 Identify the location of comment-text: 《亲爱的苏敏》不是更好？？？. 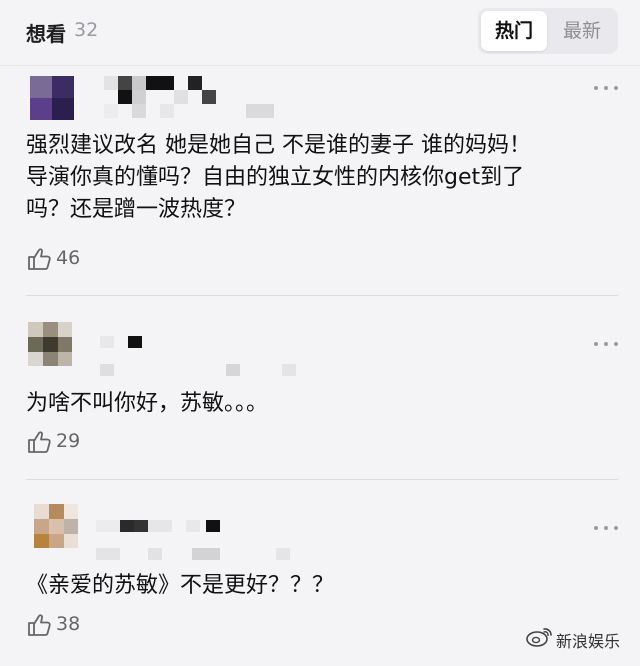
(180, 585).